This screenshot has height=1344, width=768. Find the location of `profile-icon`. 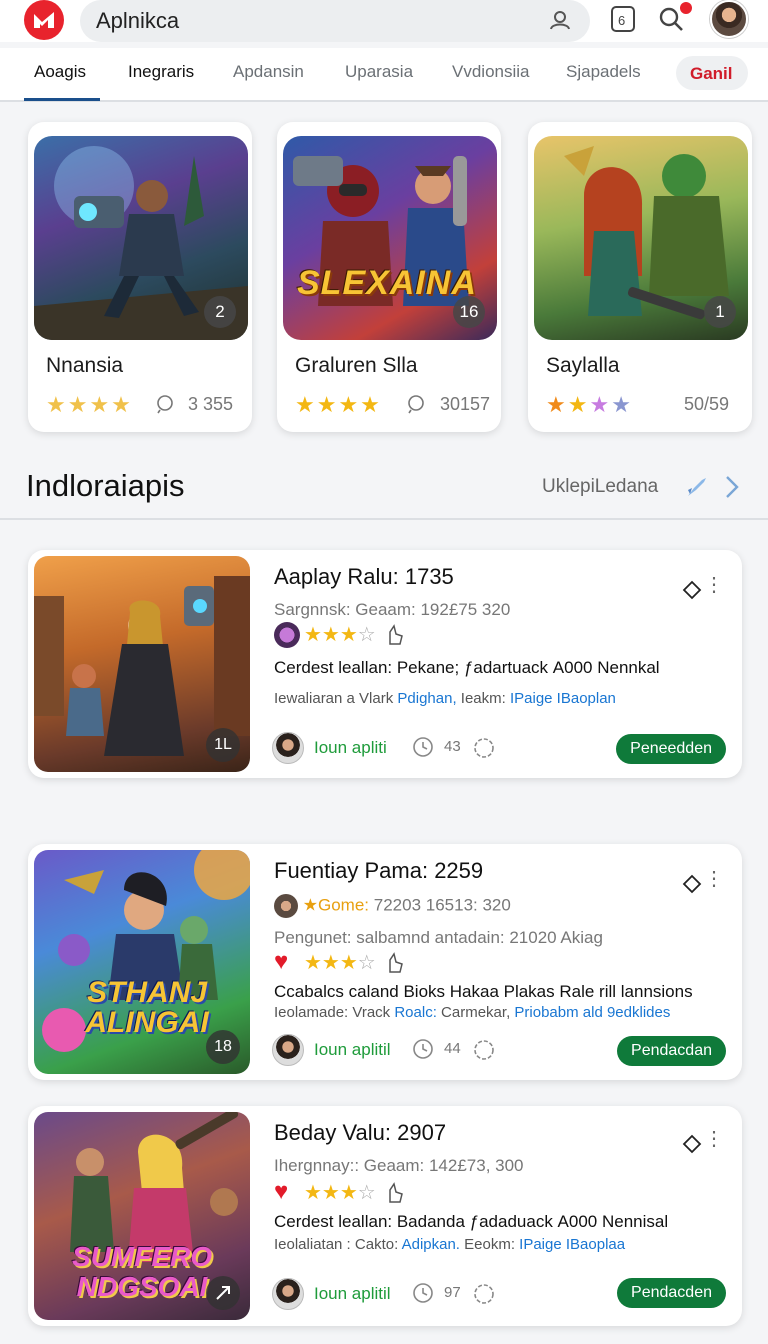

profile-icon is located at coordinates (560, 22).